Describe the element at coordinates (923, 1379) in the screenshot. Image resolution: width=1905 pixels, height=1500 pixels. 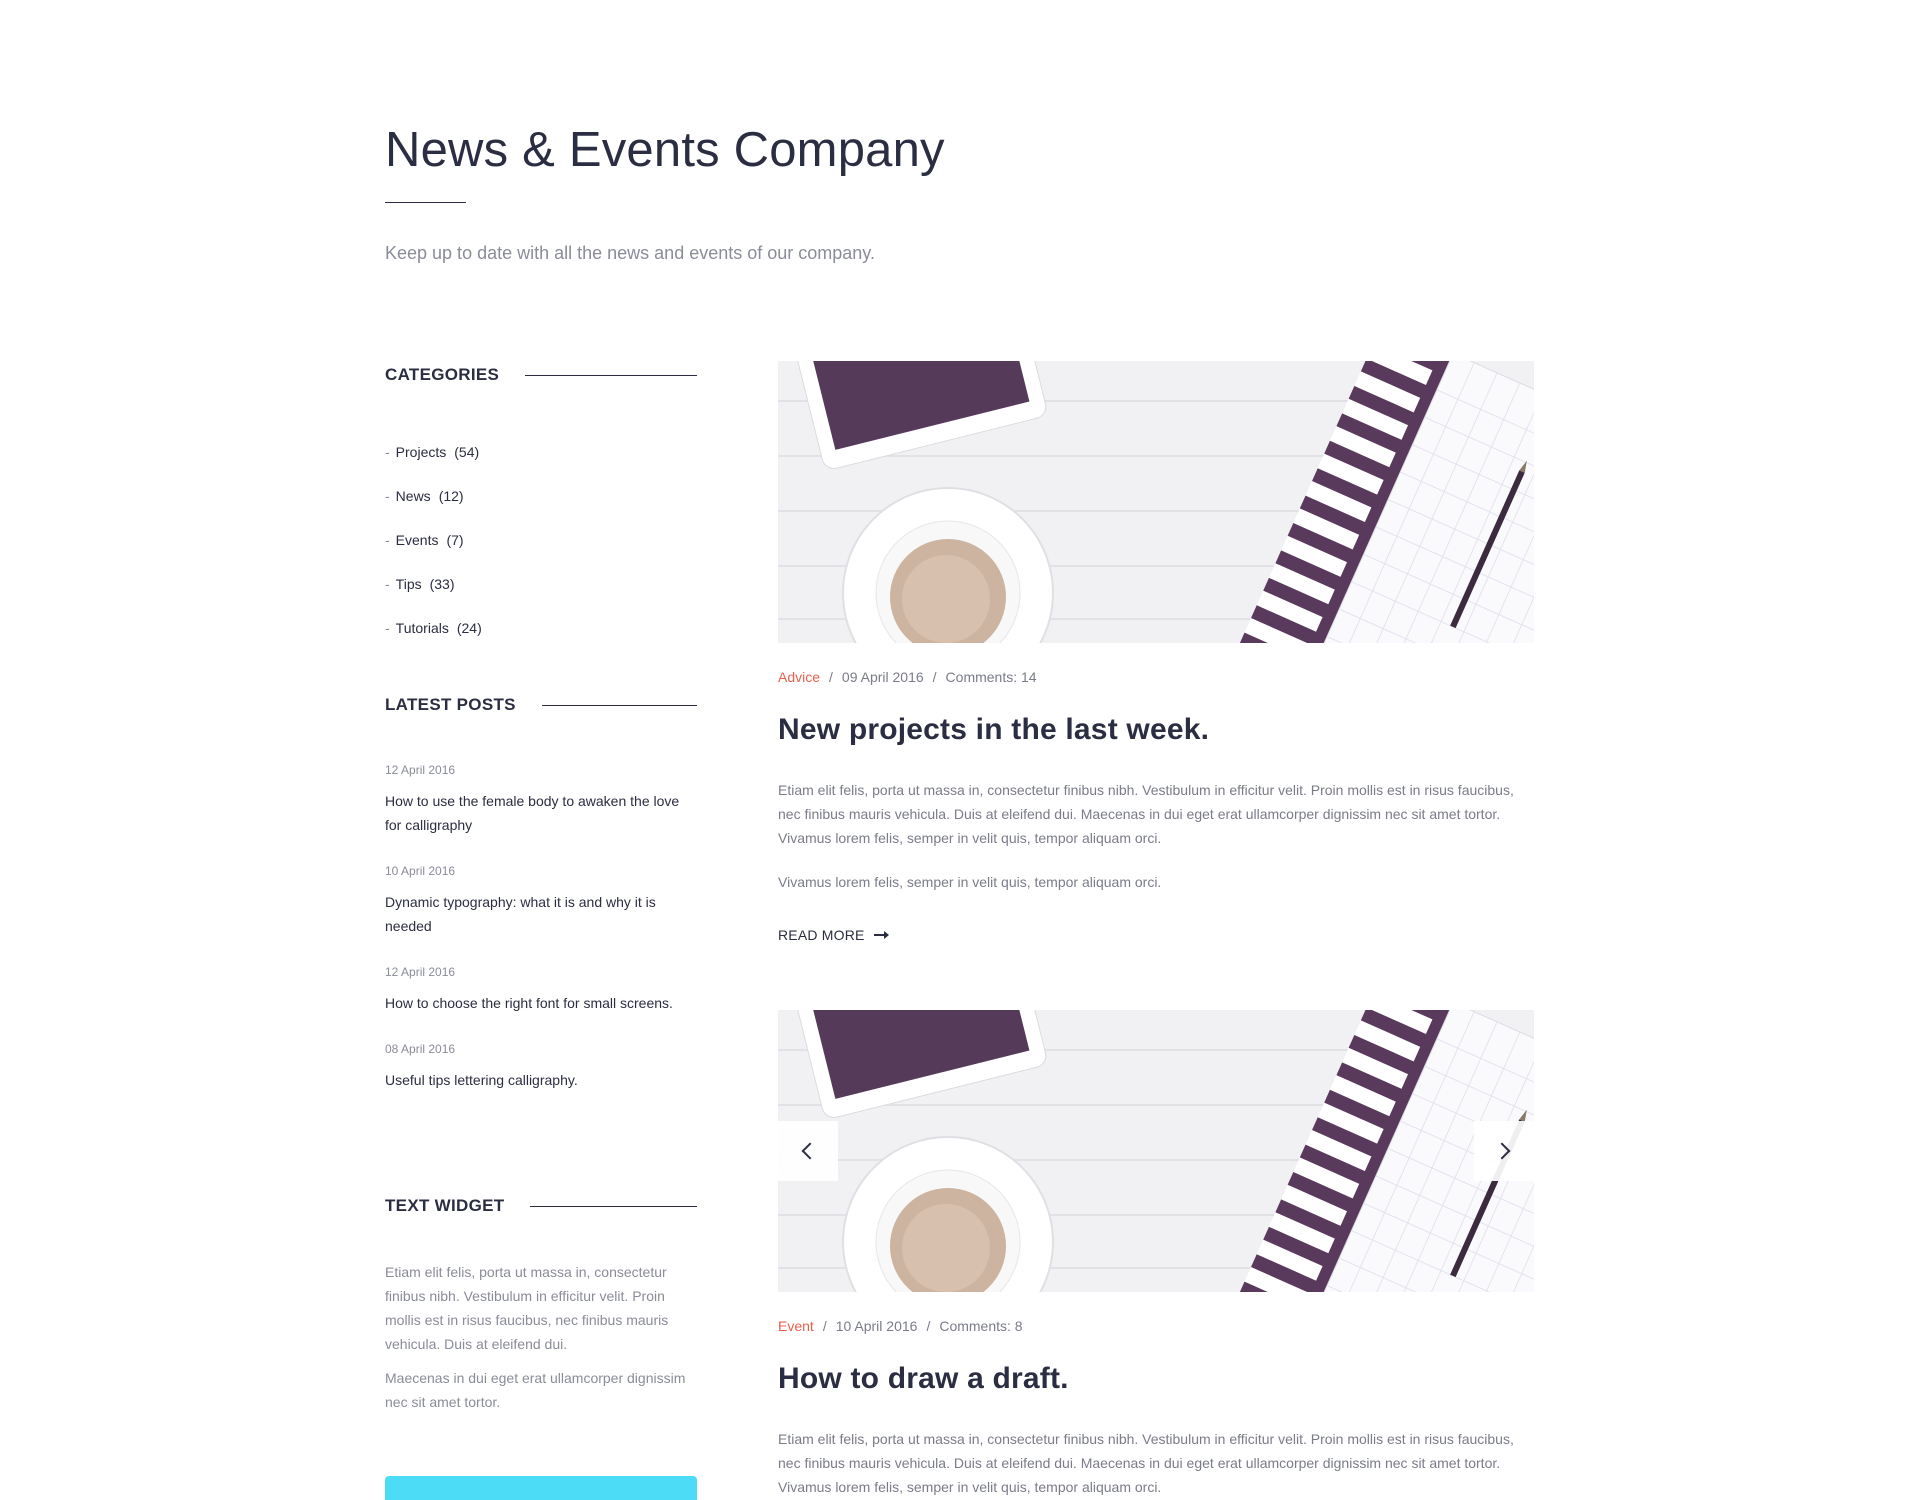
I see `article-title: How to draw a draft.` at that location.